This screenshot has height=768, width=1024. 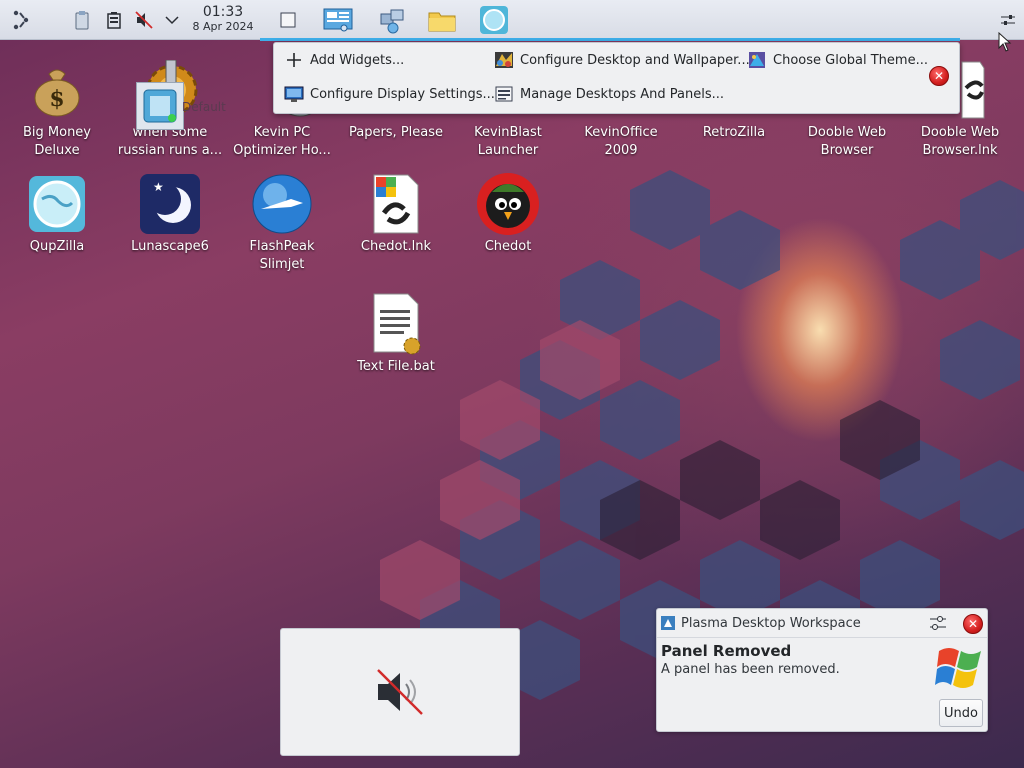 I want to click on chevron-down-icon, so click(x=172, y=20).